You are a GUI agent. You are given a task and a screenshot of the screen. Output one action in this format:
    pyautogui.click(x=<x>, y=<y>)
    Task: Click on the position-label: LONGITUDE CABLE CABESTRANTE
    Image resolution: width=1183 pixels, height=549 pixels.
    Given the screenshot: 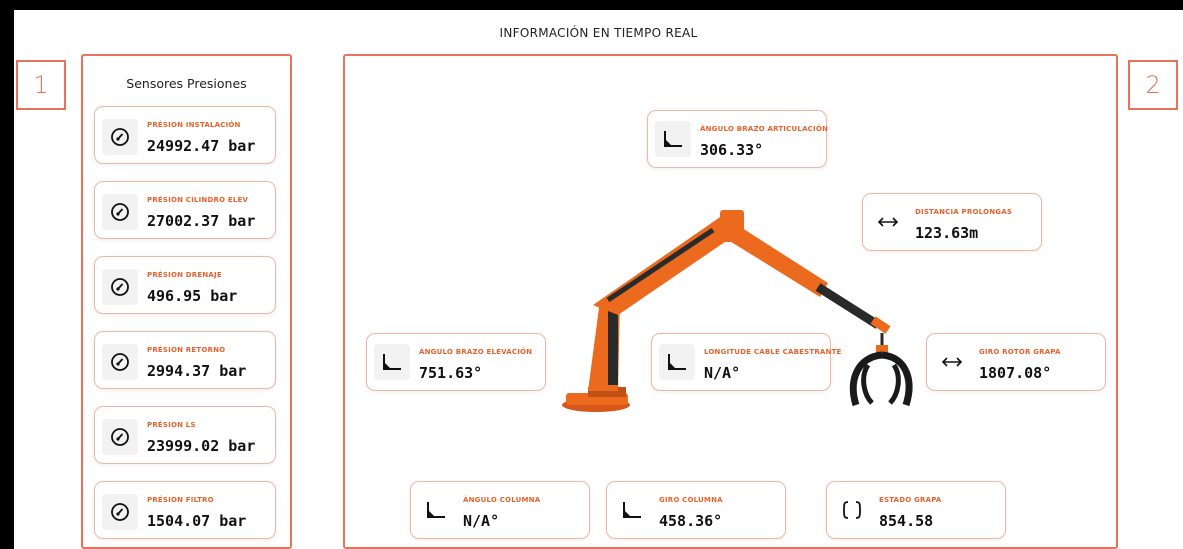 What is the action you would take?
    pyautogui.click(x=773, y=352)
    